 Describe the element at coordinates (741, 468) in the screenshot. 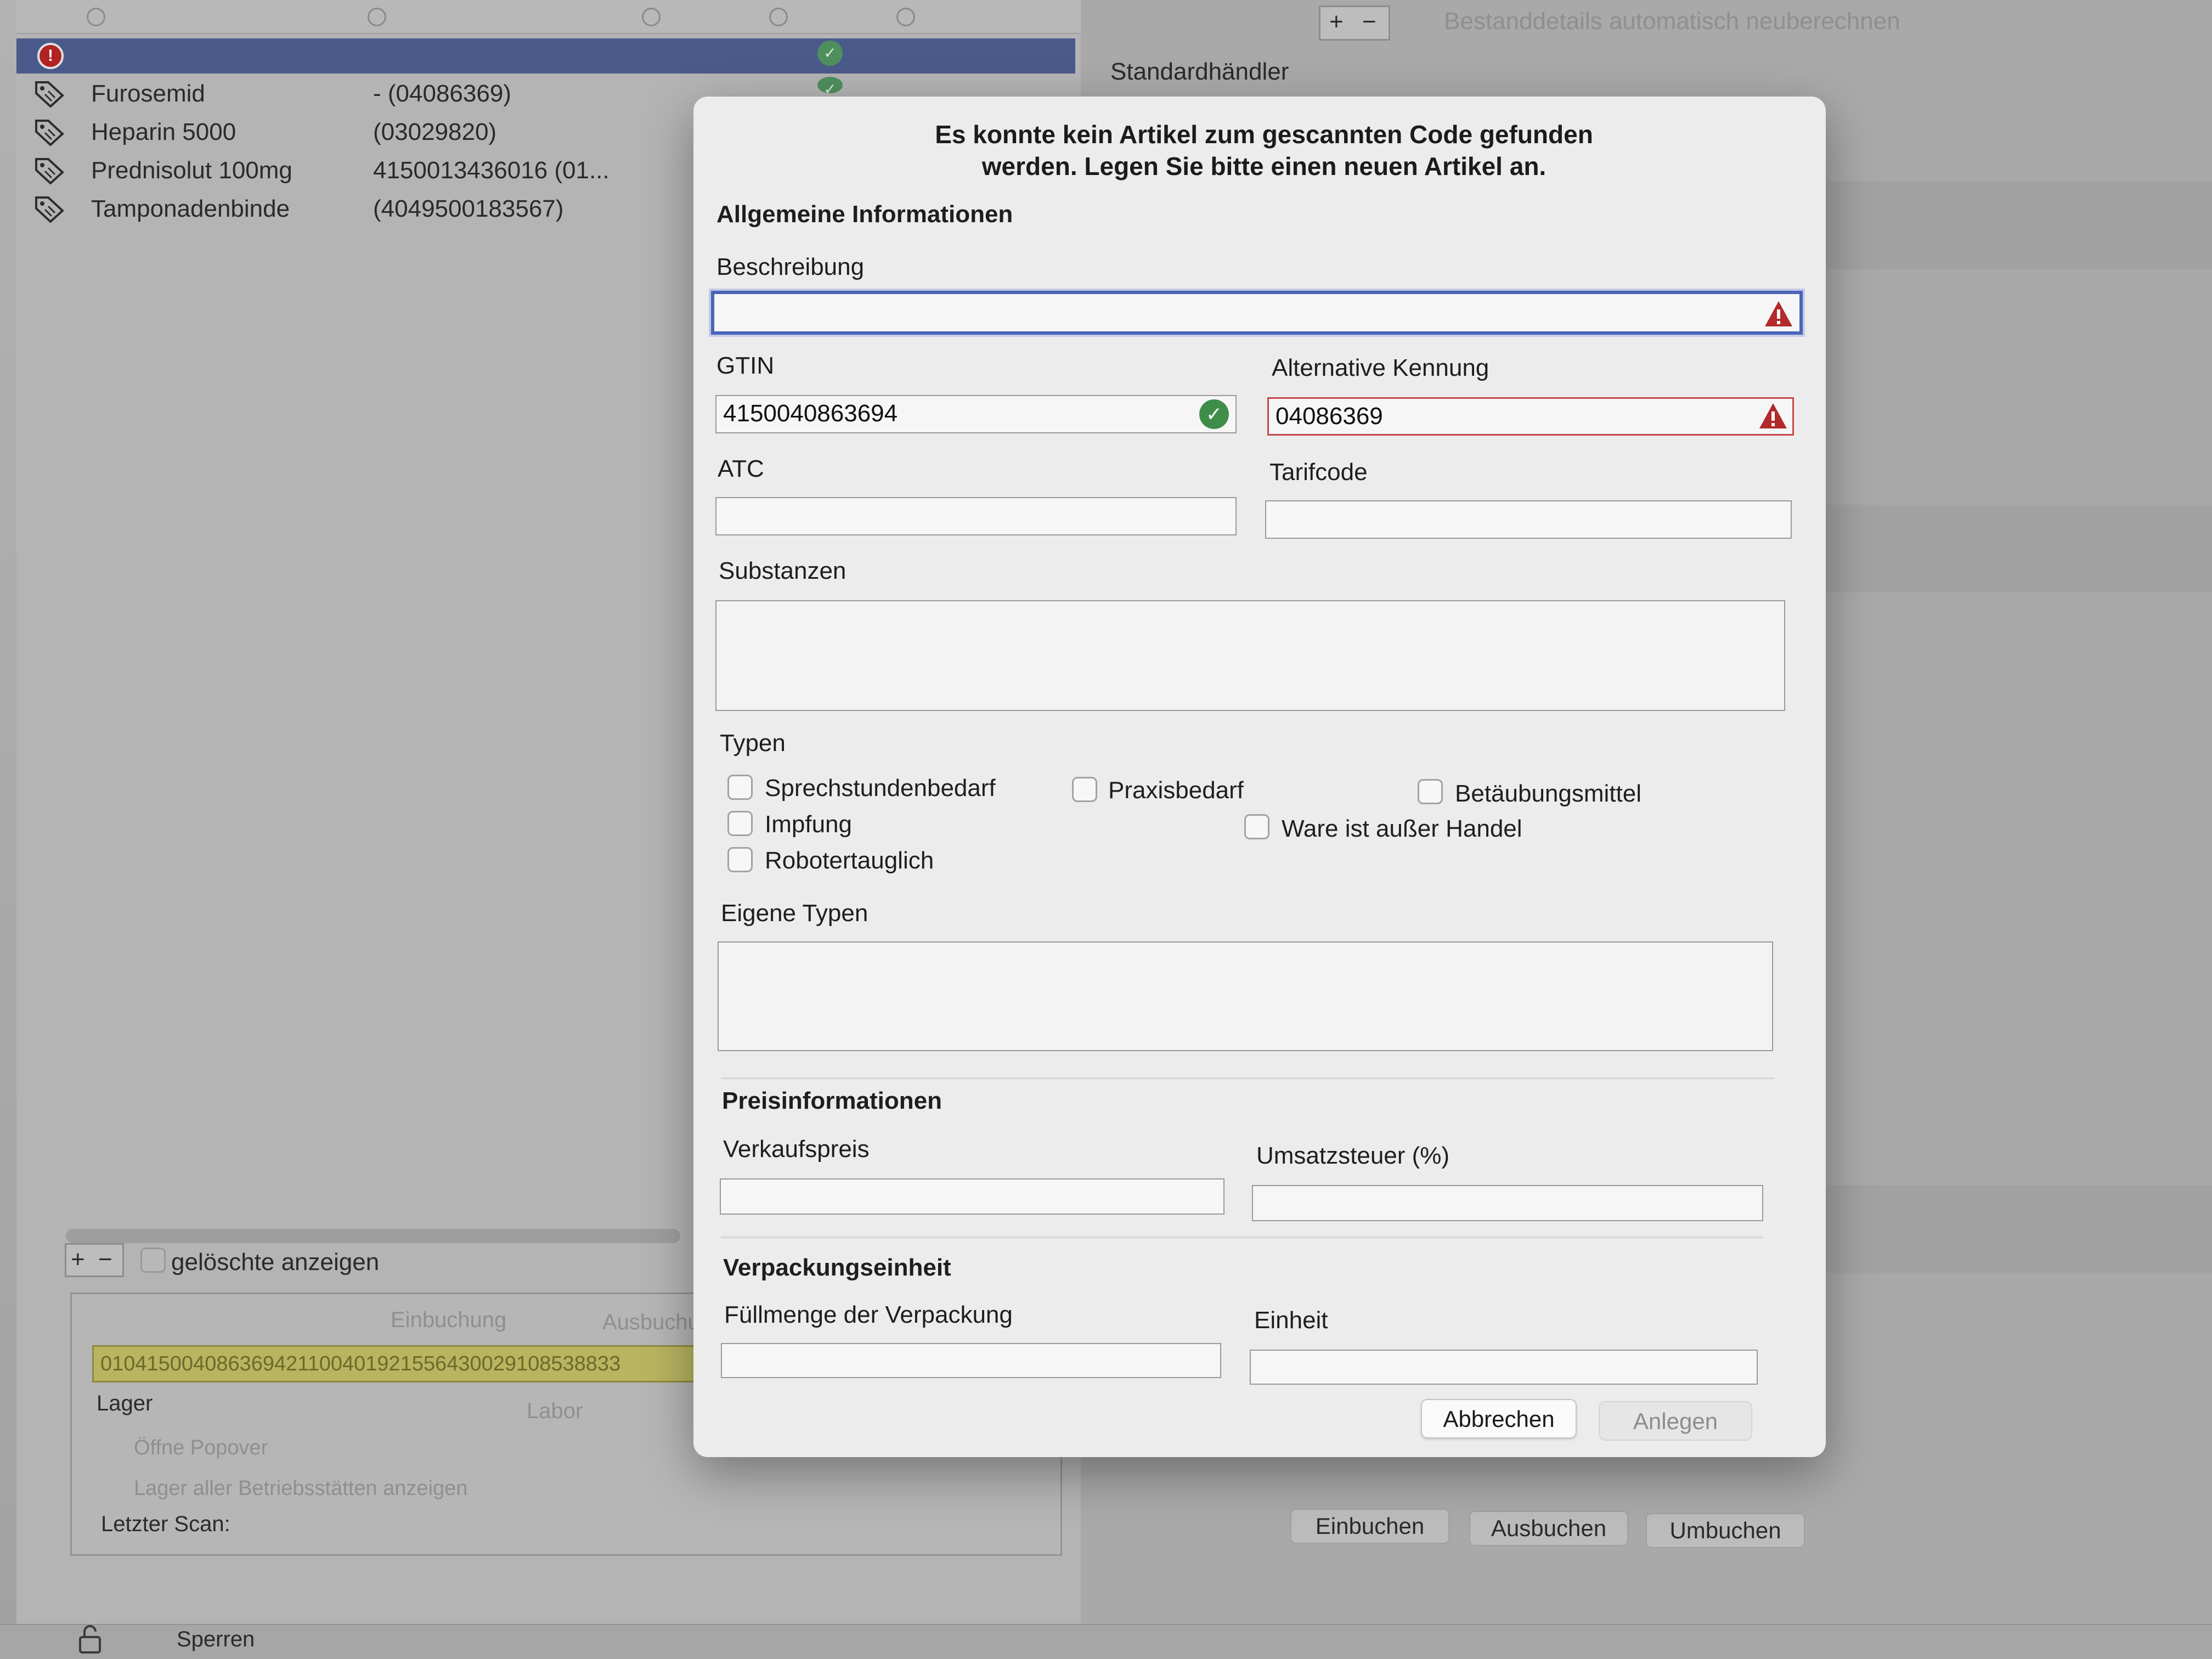

I see `atc-label: ATC` at that location.